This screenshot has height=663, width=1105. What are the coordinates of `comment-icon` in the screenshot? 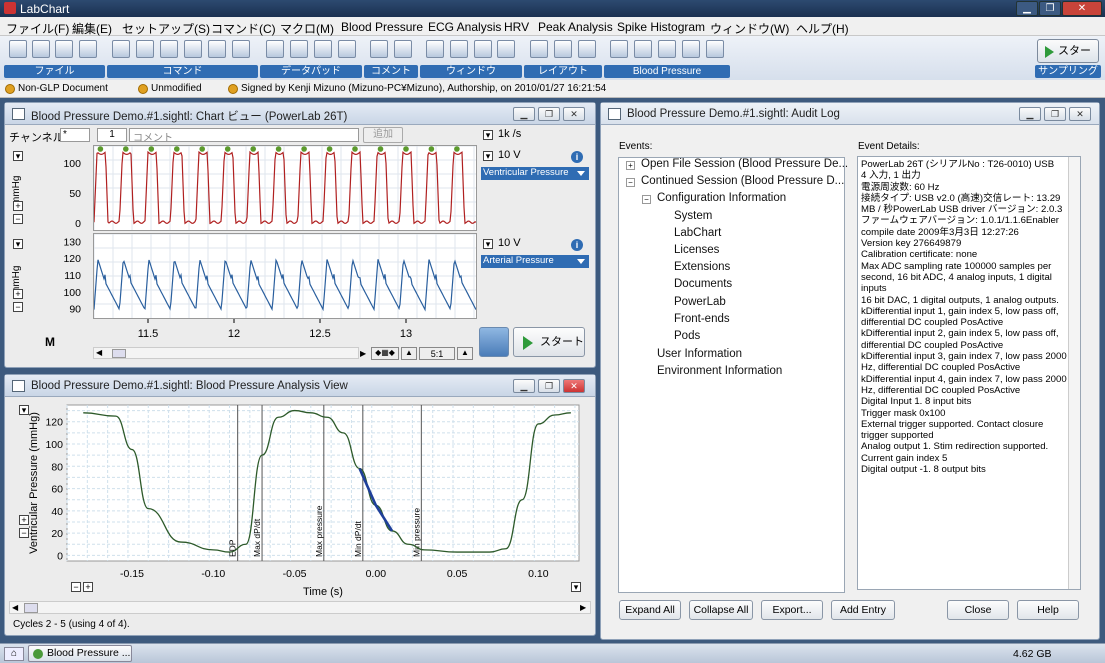 It's located at (379, 49).